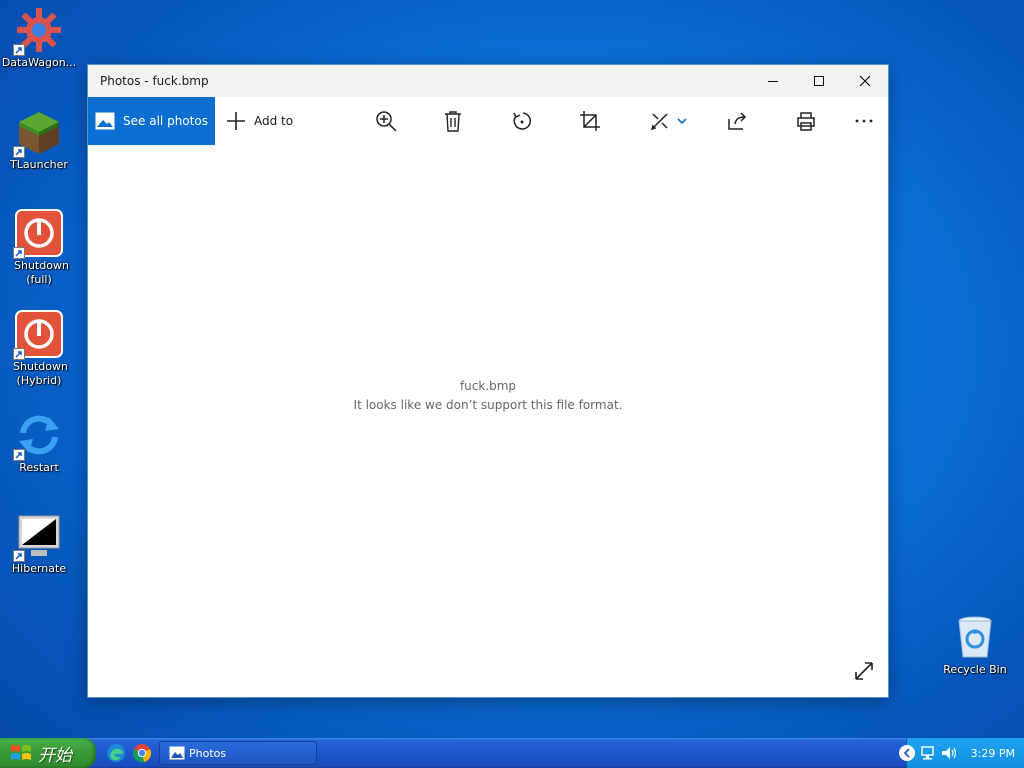 The width and height of the screenshot is (1024, 768). I want to click on title-bar: Photos - fuck.bmp, so click(488, 81).